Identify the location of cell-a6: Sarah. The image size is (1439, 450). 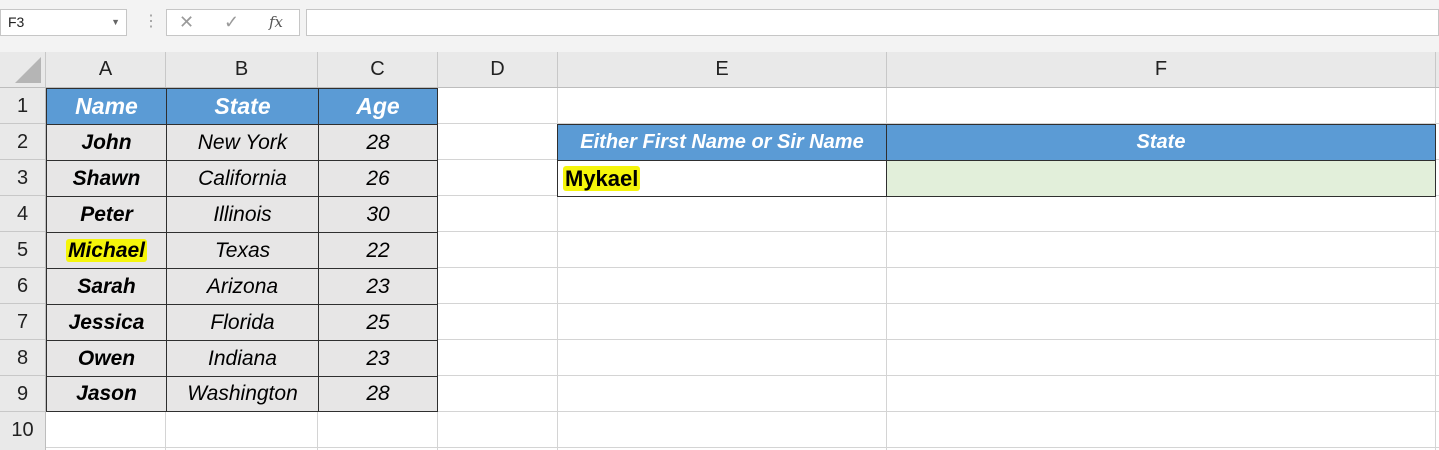
(106, 286).